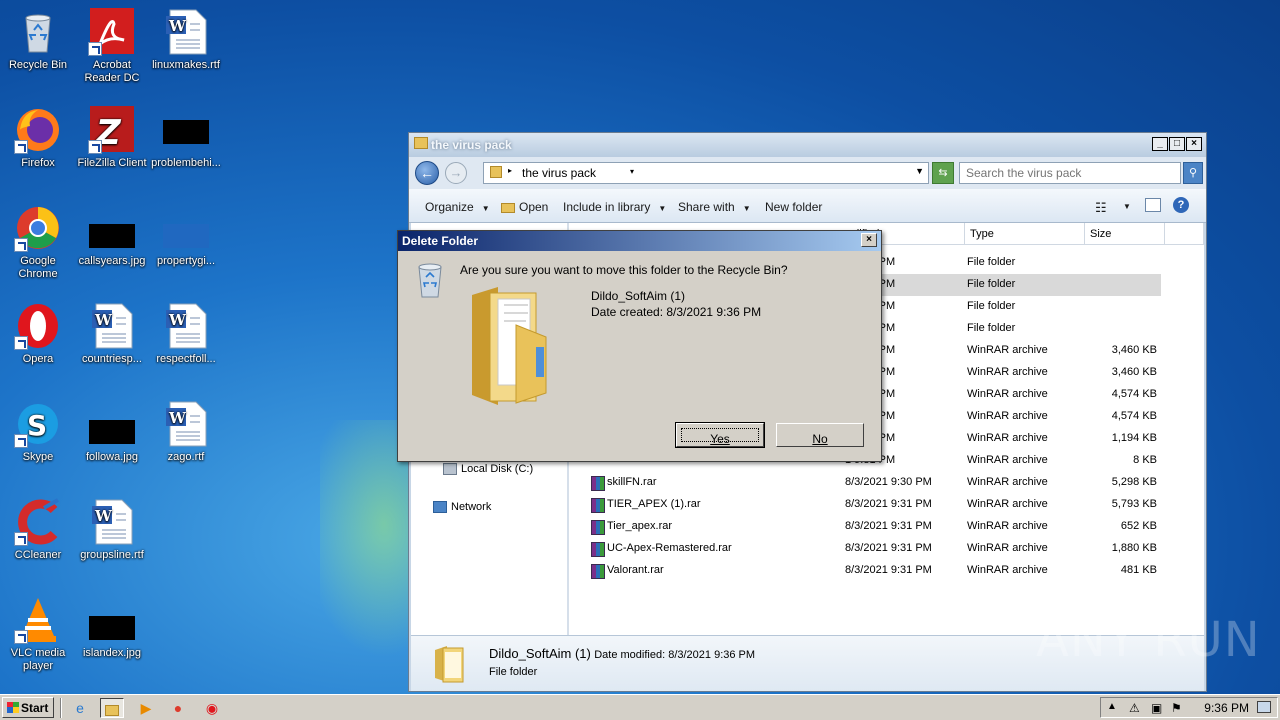 This screenshot has width=1280, height=720. I want to click on desktop-icon-followa: followa.jpg, so click(112, 432).